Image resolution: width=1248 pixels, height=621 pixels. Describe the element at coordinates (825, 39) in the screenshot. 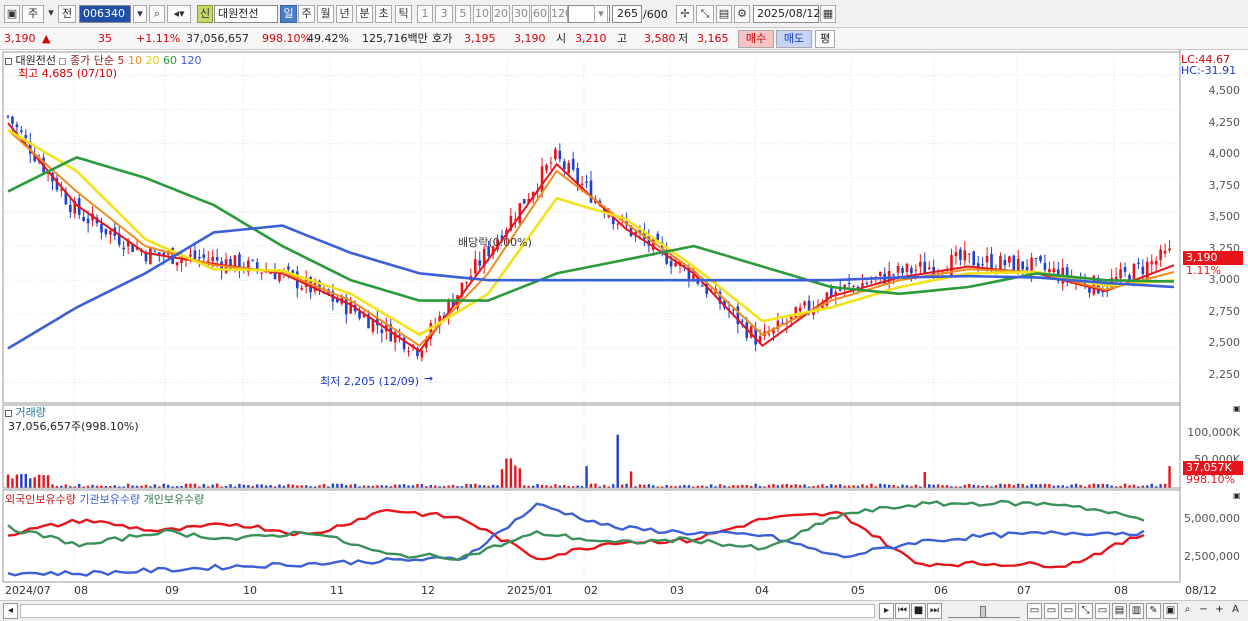

I see `evaluate-button: 평` at that location.